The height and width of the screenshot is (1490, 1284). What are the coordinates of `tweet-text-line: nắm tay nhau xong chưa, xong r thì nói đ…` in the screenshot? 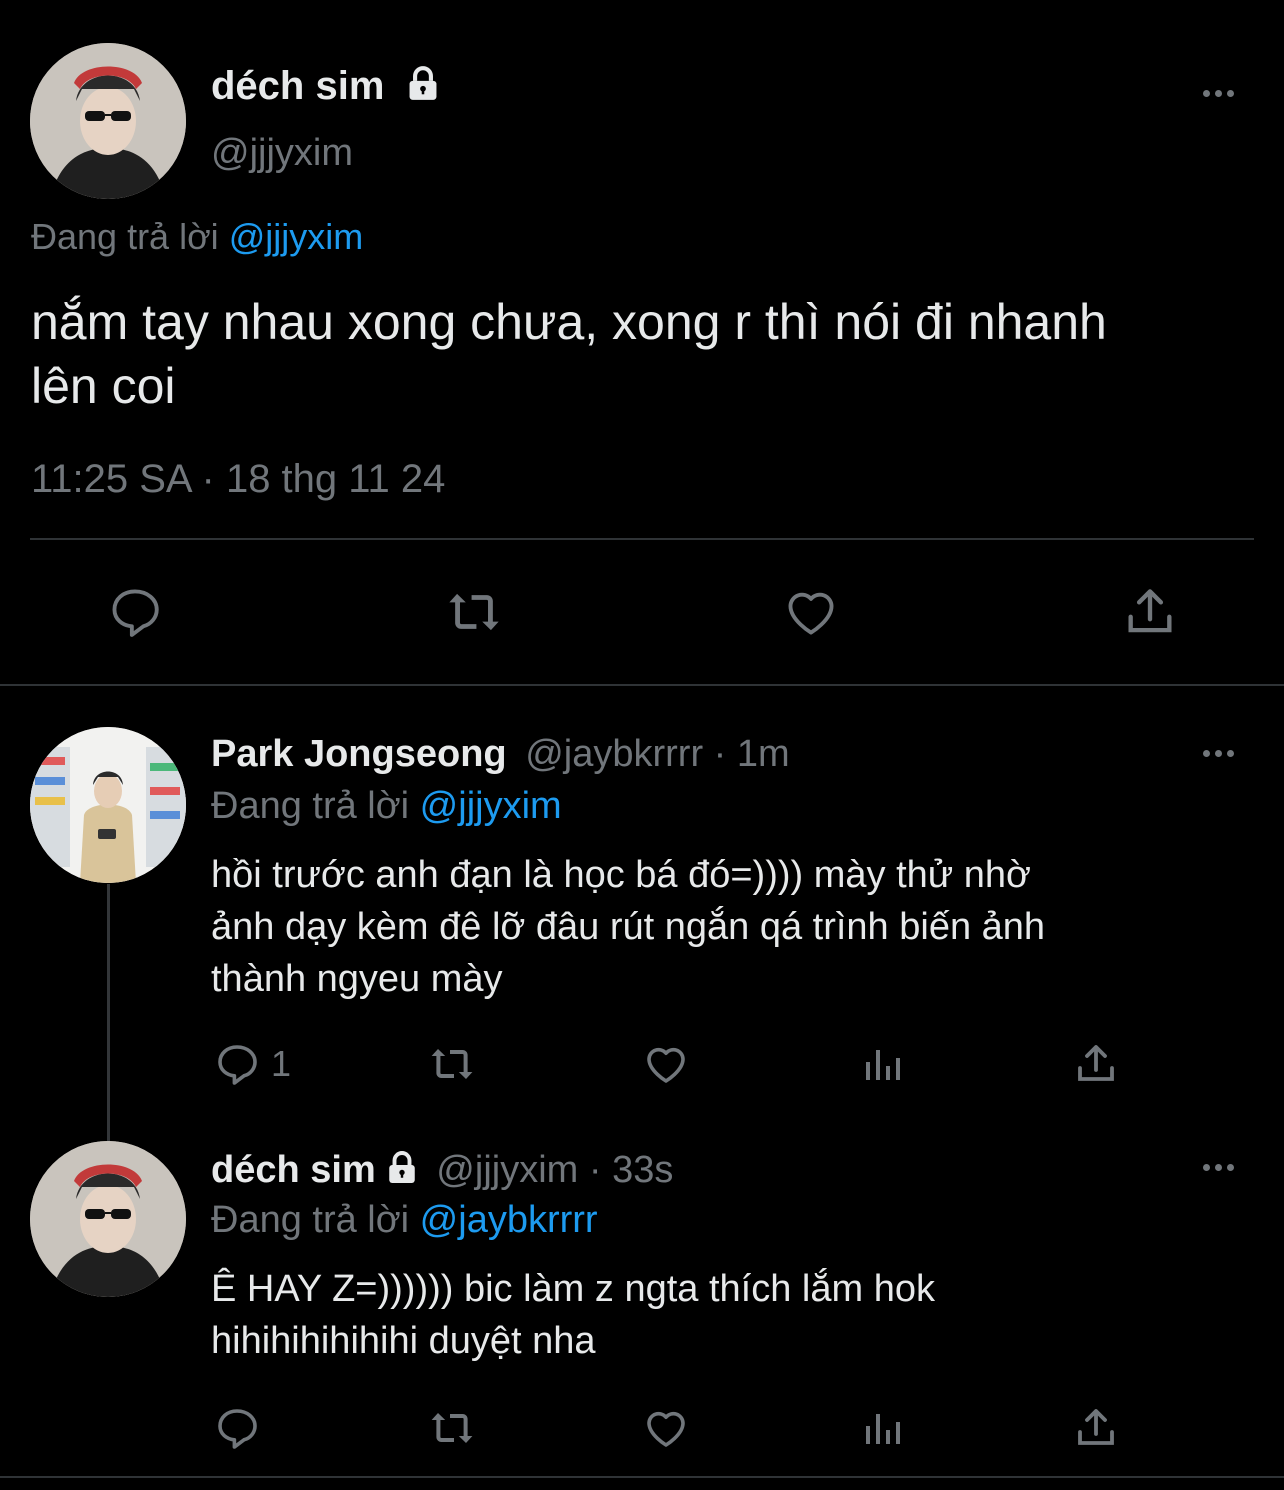 It's located at (569, 322).